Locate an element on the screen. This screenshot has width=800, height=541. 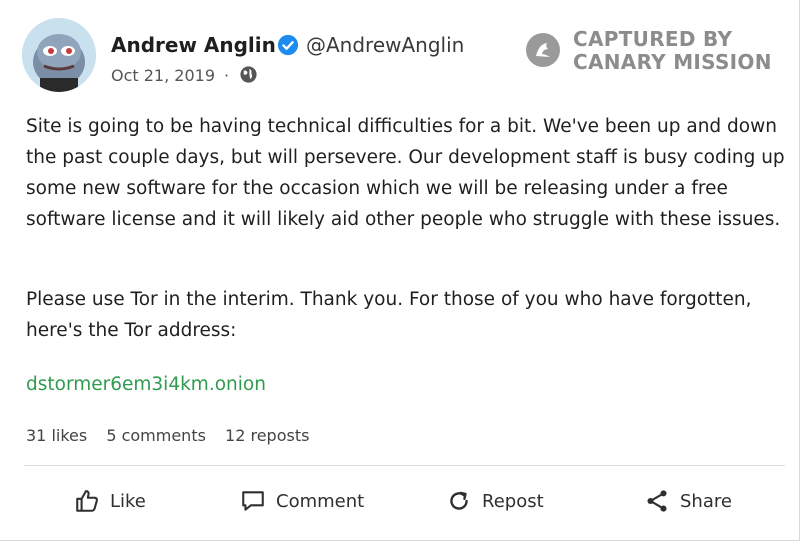
watermark-text: CAPTURED BY CANARY MISSION is located at coordinates (672, 51).